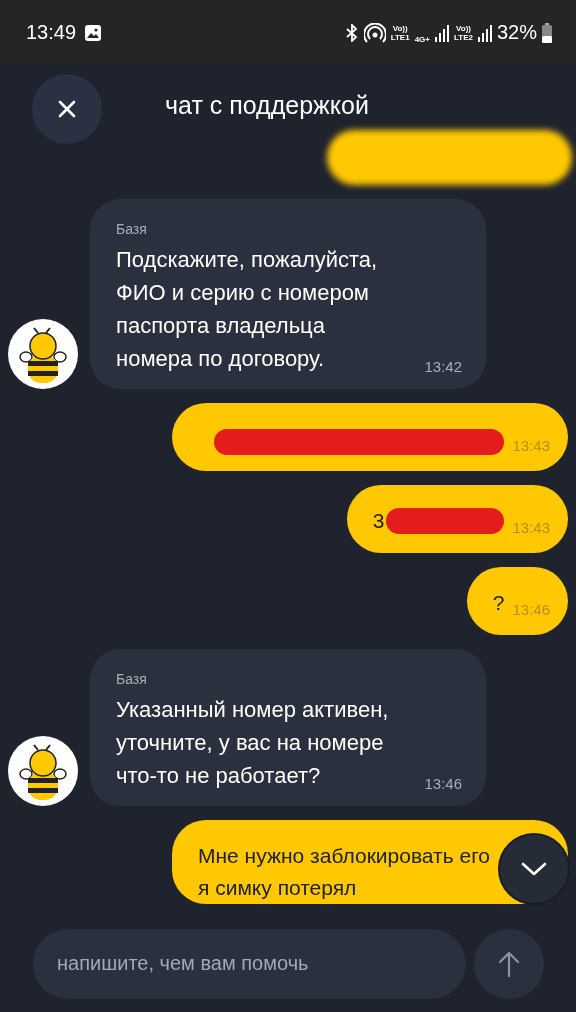  I want to click on message-time: 13:42, so click(443, 366).